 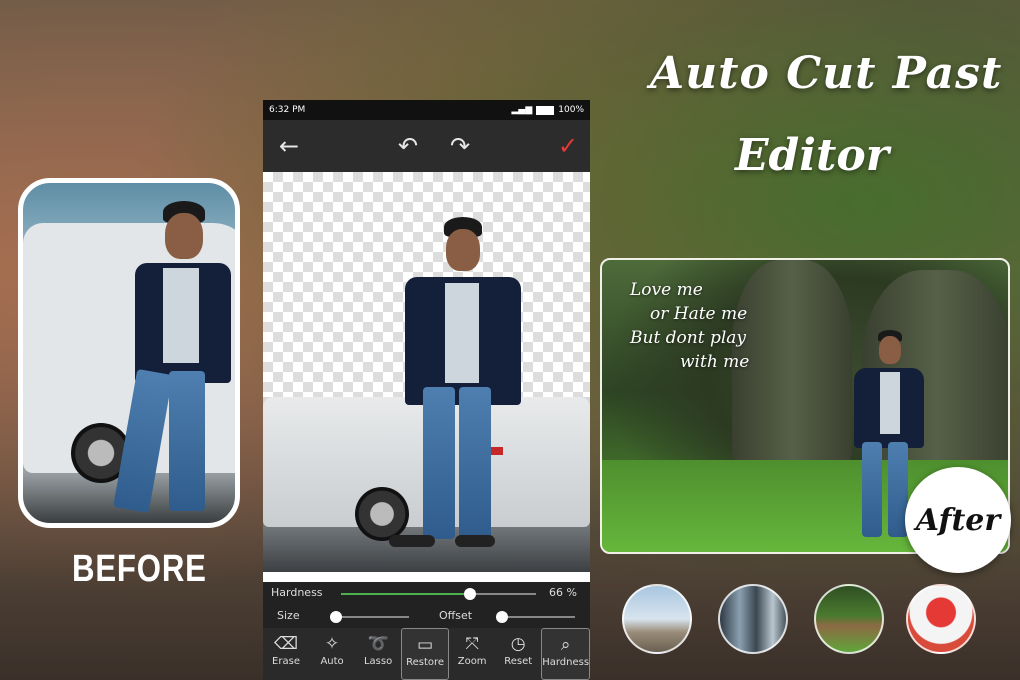 I want to click on redo-icon: ↷, so click(x=460, y=146).